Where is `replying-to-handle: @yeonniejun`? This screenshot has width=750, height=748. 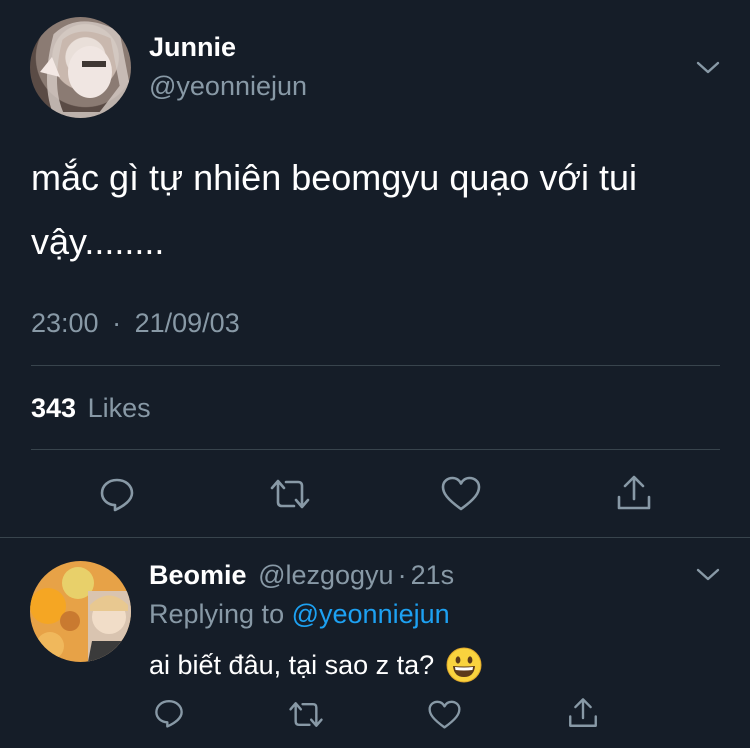
replying-to-handle: @yeonniejun is located at coordinates (371, 614).